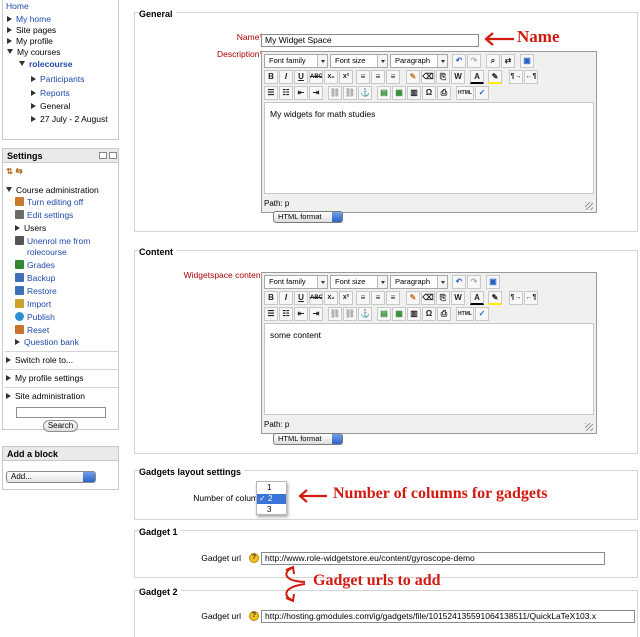 This screenshot has height=637, width=640. What do you see at coordinates (527, 61) in the screenshot?
I see `fullscreen-icon: ▣` at bounding box center [527, 61].